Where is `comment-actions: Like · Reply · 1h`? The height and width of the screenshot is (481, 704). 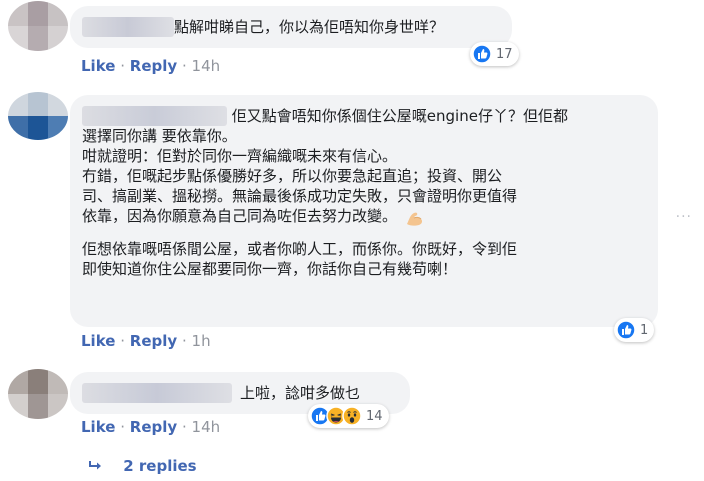 comment-actions: Like · Reply · 1h is located at coordinates (146, 341).